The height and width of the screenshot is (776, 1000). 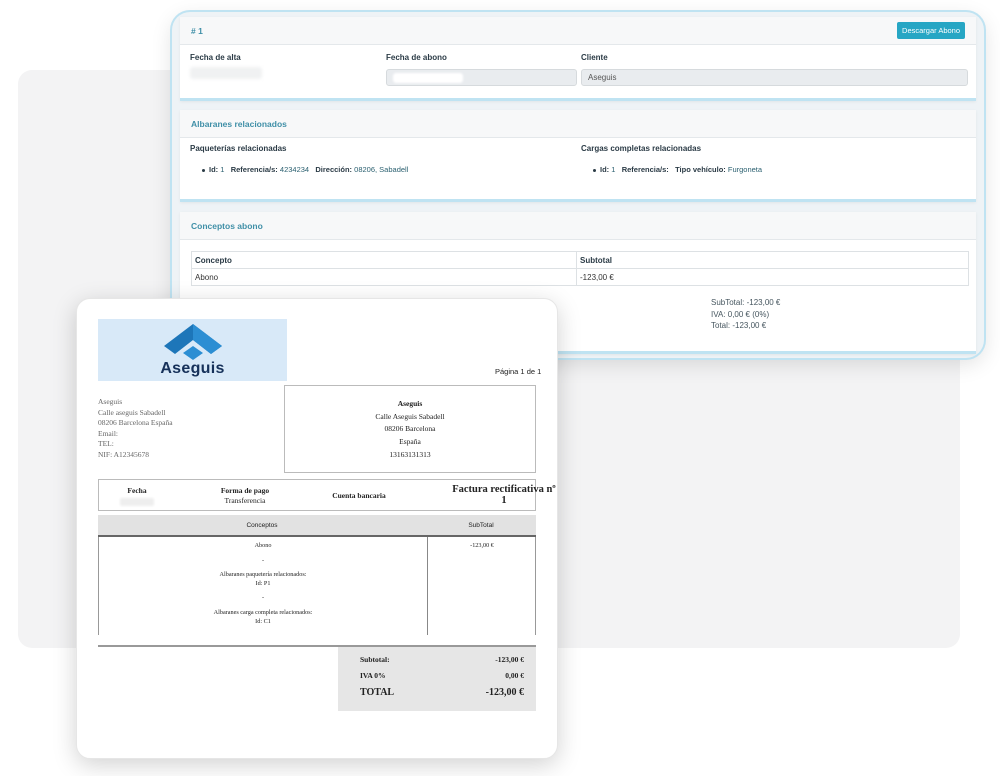 I want to click on column-header-subtotal: Subtotal, so click(x=772, y=260).